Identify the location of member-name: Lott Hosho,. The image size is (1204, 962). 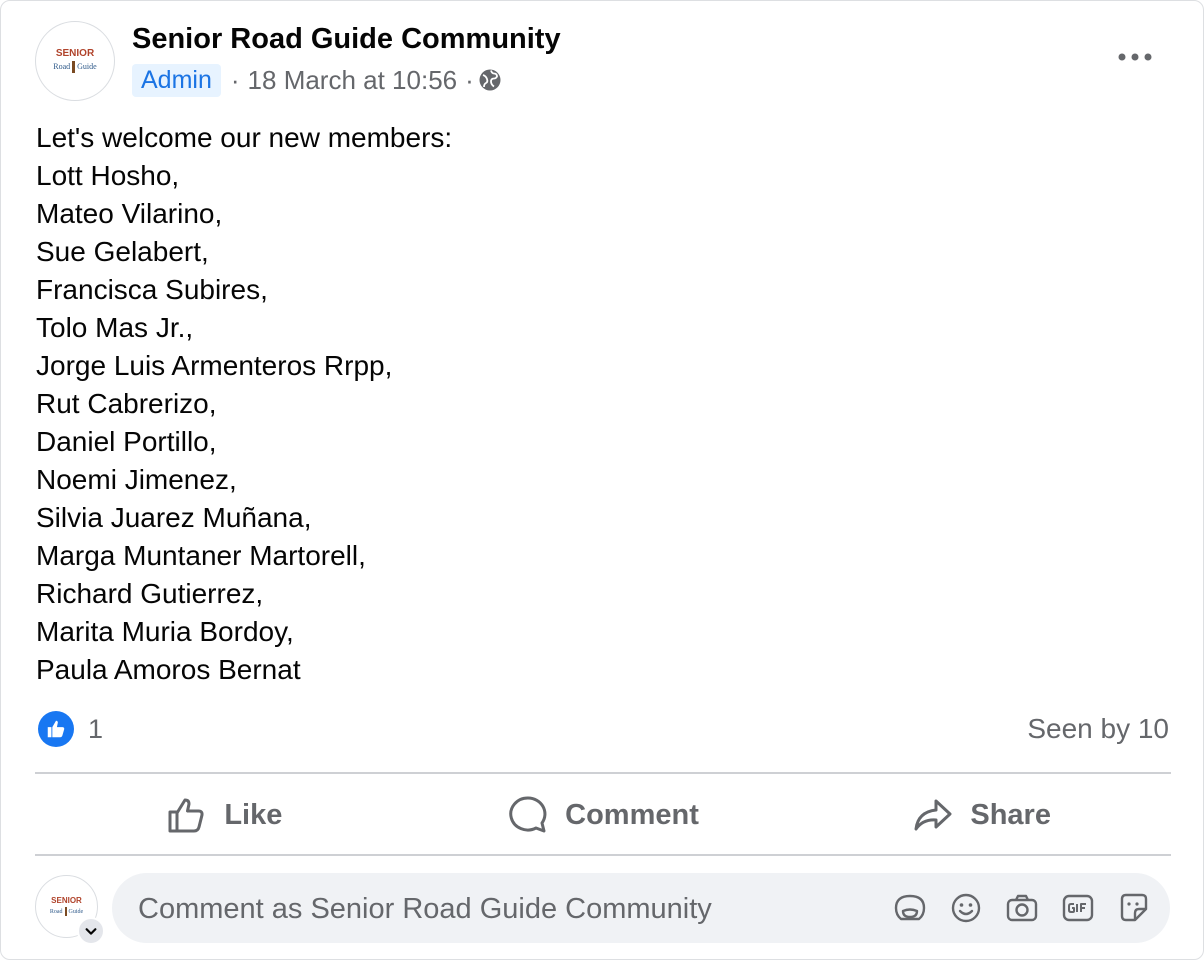
(108, 175).